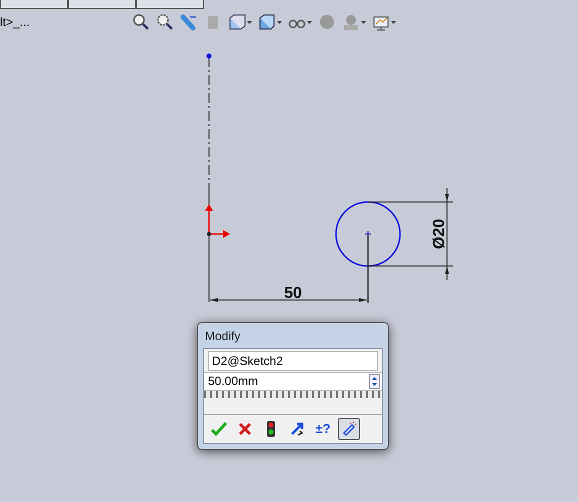  Describe the element at coordinates (267, 22) in the screenshot. I see `display-style-icon` at that location.